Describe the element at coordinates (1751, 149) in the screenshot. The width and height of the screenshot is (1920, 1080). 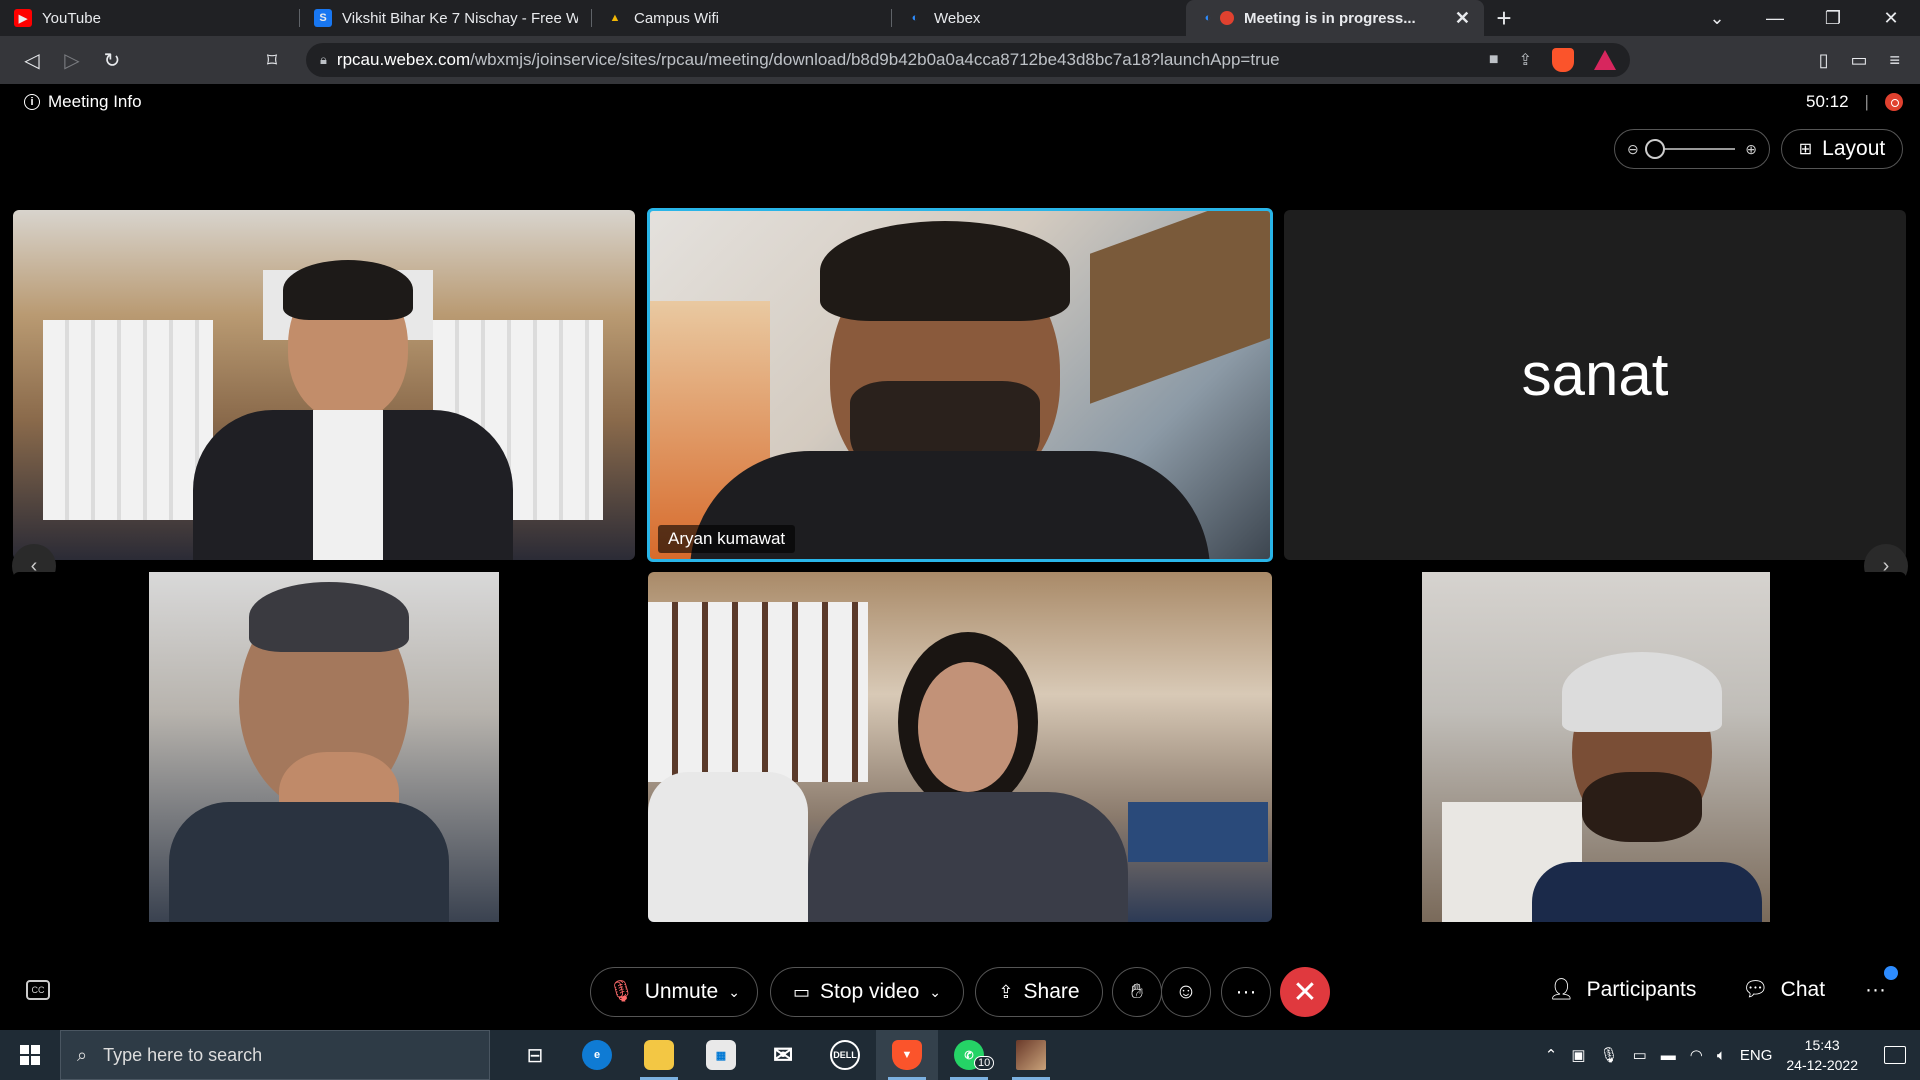
I see `zoom-in-icon: ⊕` at that location.